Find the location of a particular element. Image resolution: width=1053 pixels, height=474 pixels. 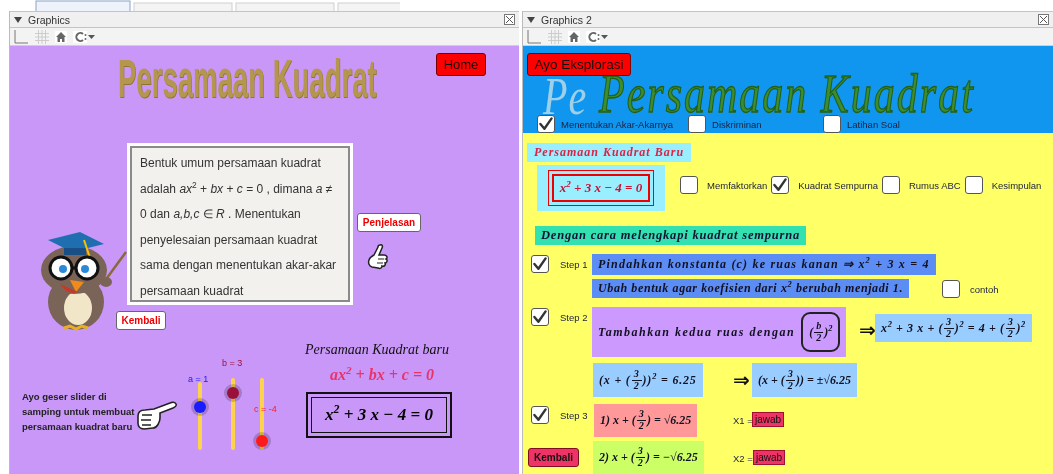

section-label: Persamaan Kuadrat Baru is located at coordinates (609, 152).